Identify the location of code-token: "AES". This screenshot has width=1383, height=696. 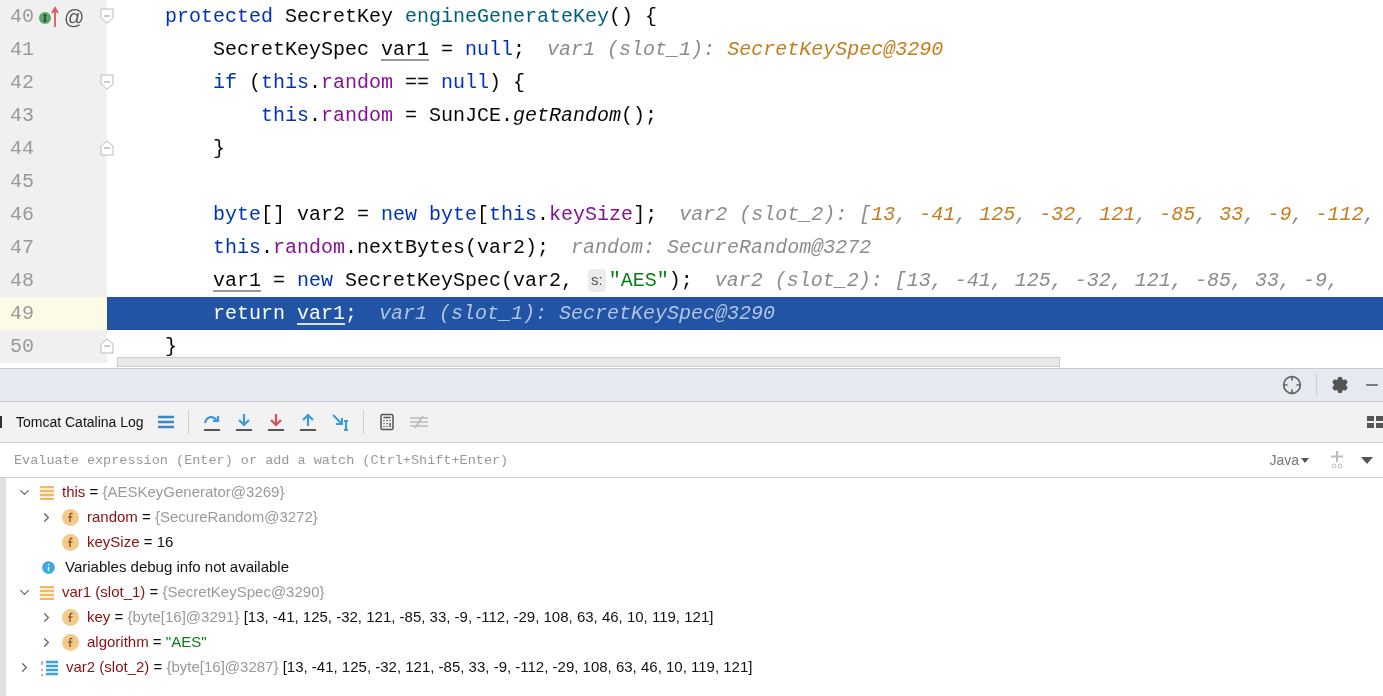
(638, 280).